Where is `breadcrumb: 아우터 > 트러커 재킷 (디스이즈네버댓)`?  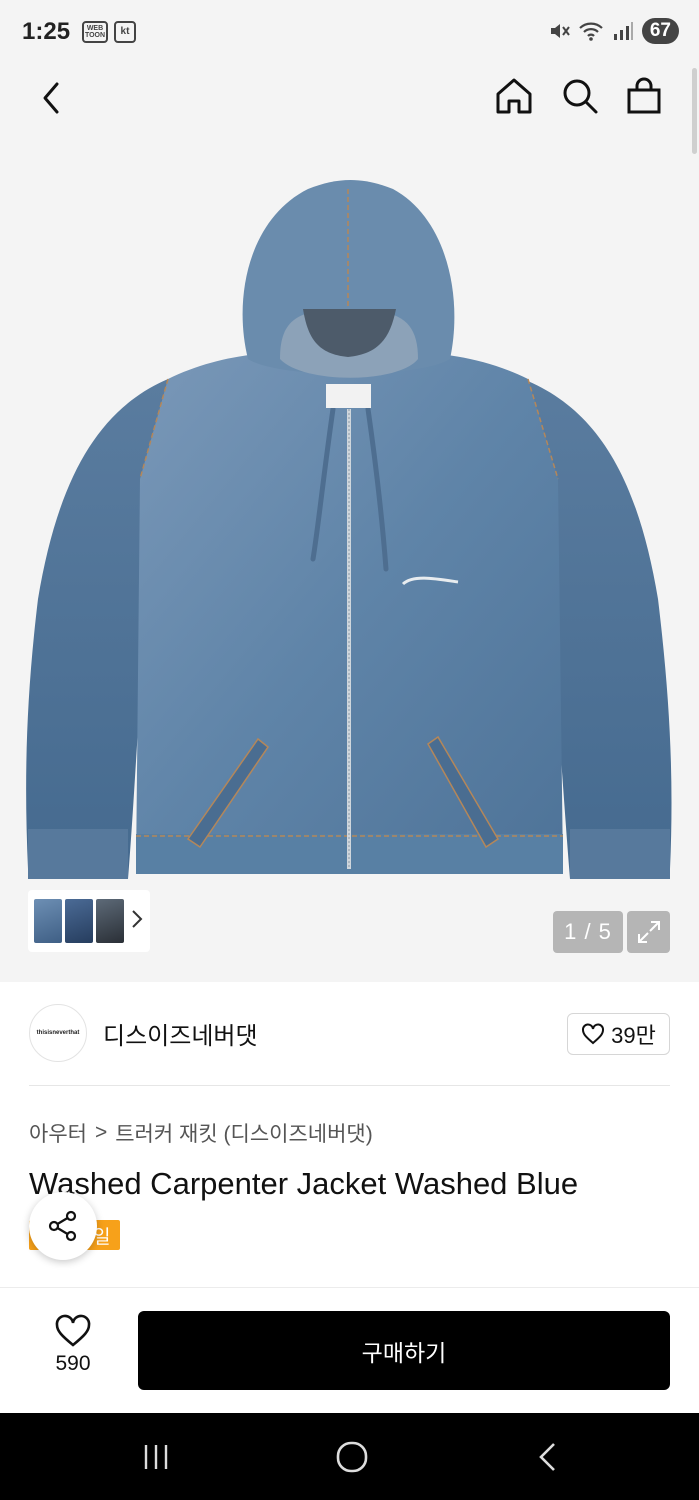 breadcrumb: 아우터 > 트러커 재킷 (디스이즈네버댓) is located at coordinates (201, 1133).